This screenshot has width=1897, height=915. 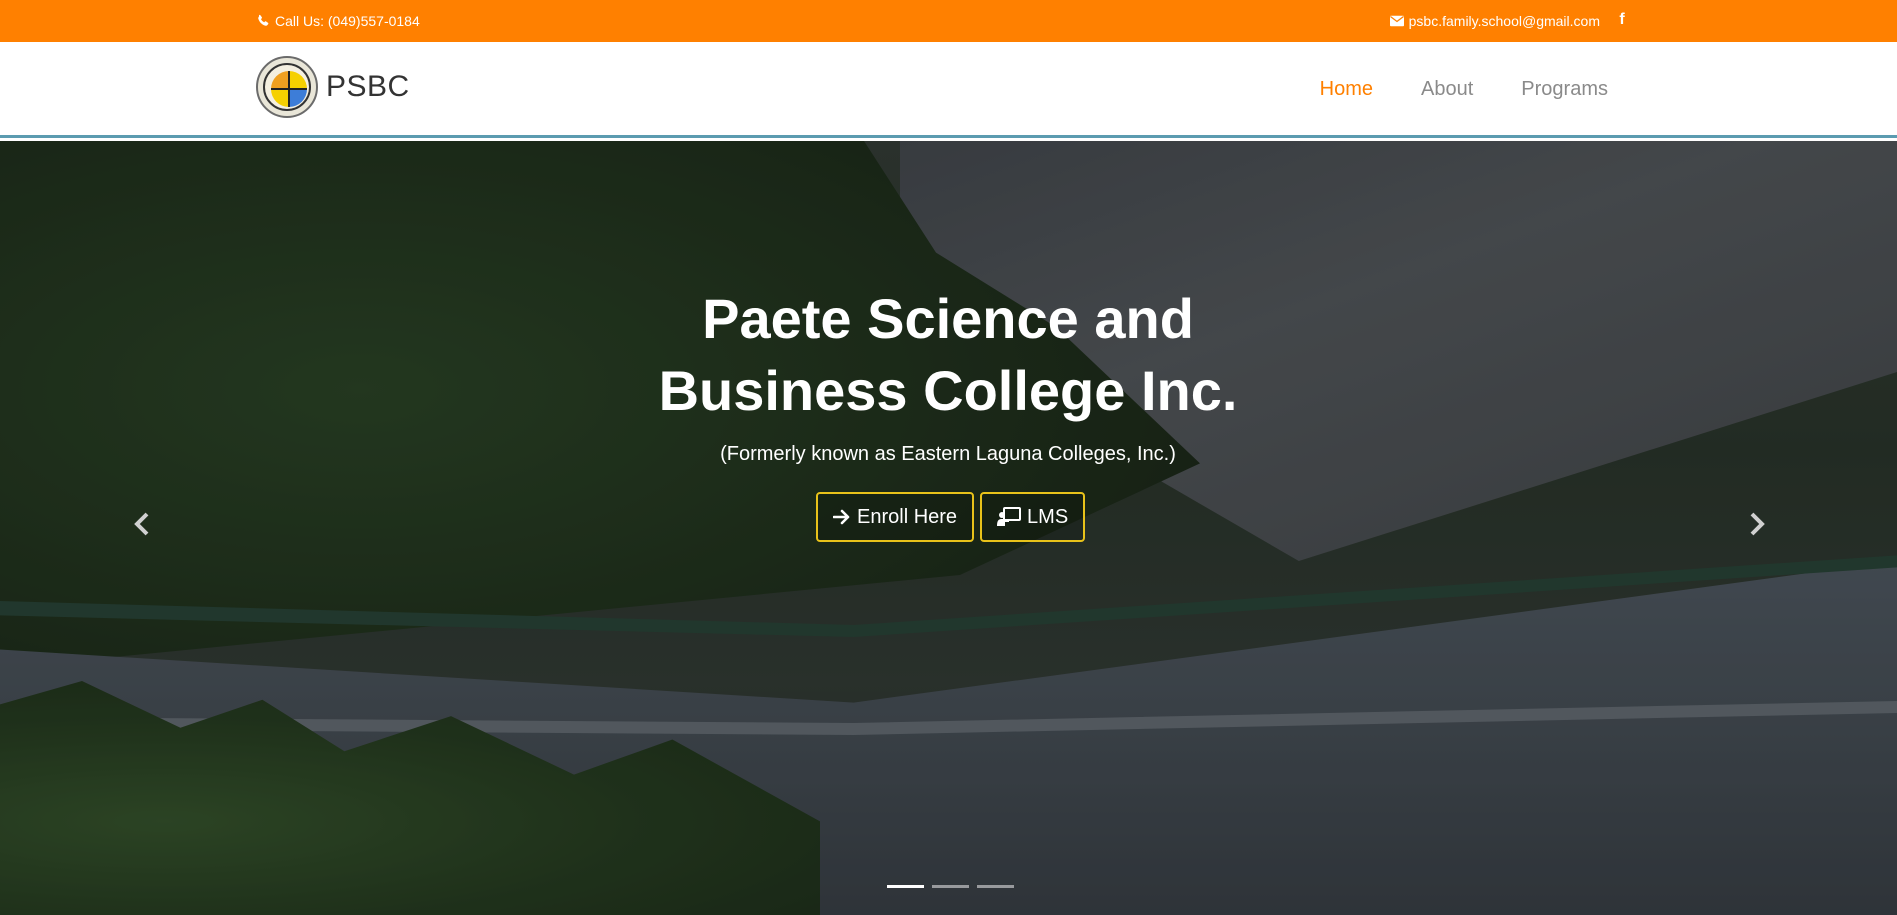 I want to click on teacher-board-icon, so click(x=1009, y=517).